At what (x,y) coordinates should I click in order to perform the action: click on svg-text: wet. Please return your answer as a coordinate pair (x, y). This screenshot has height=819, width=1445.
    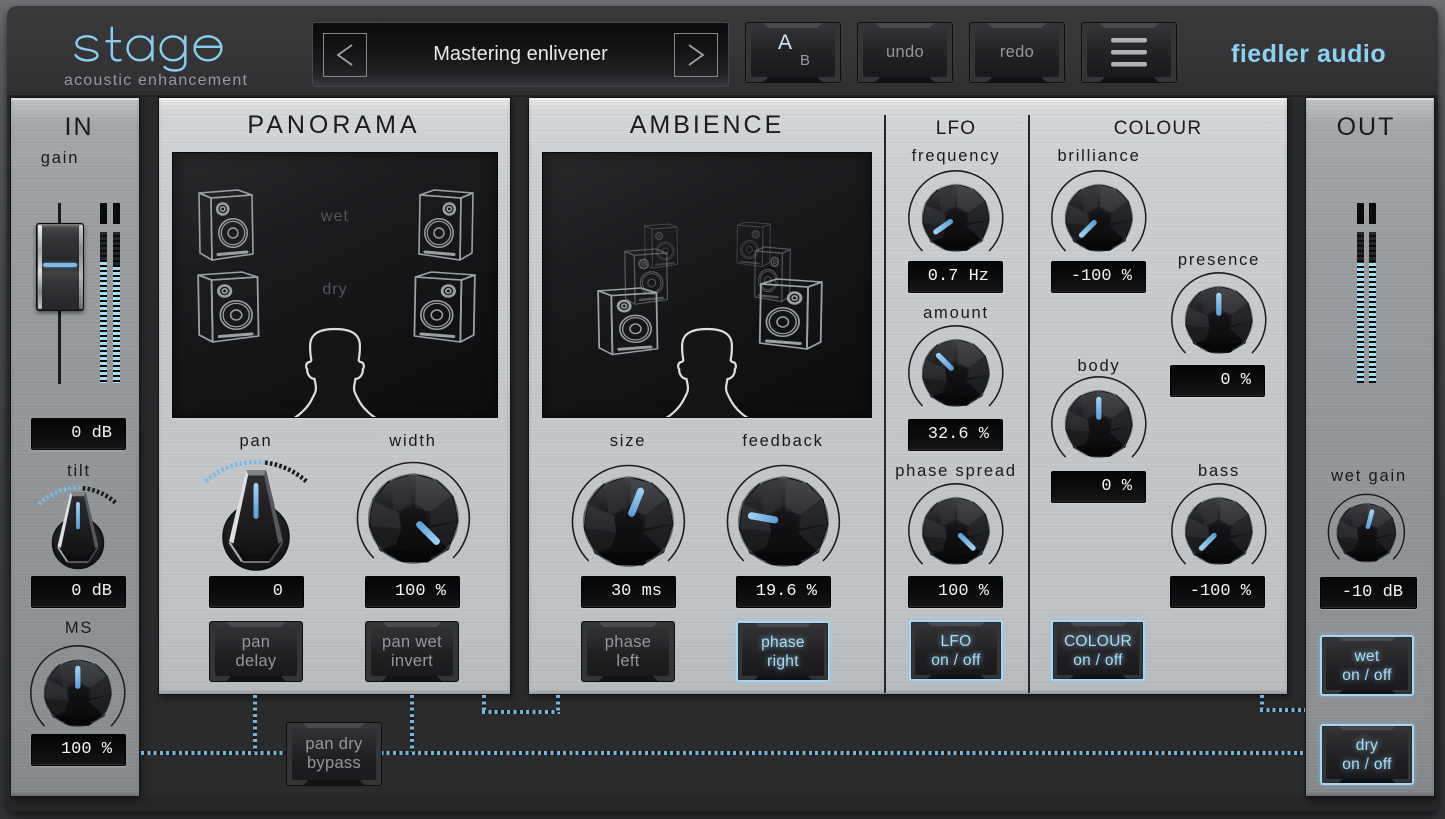
    Looking at the image, I should click on (334, 216).